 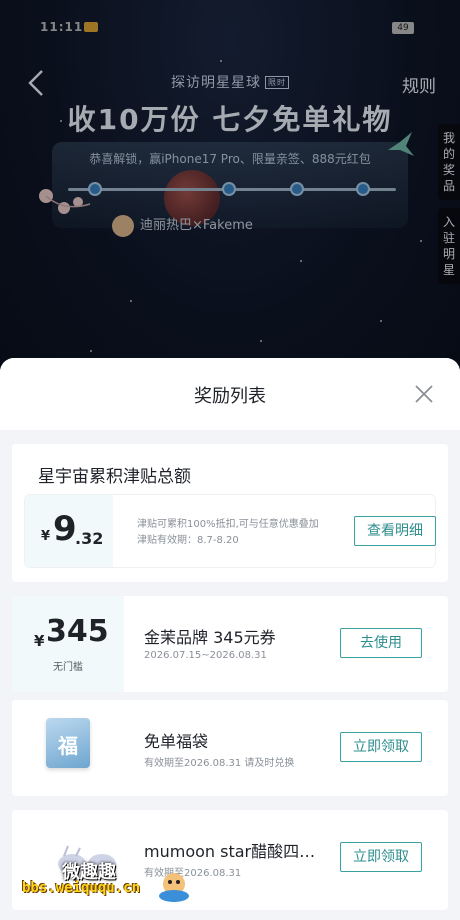 I want to click on coupon-value-box: ¥ 345 无门槛, so click(x=68, y=644).